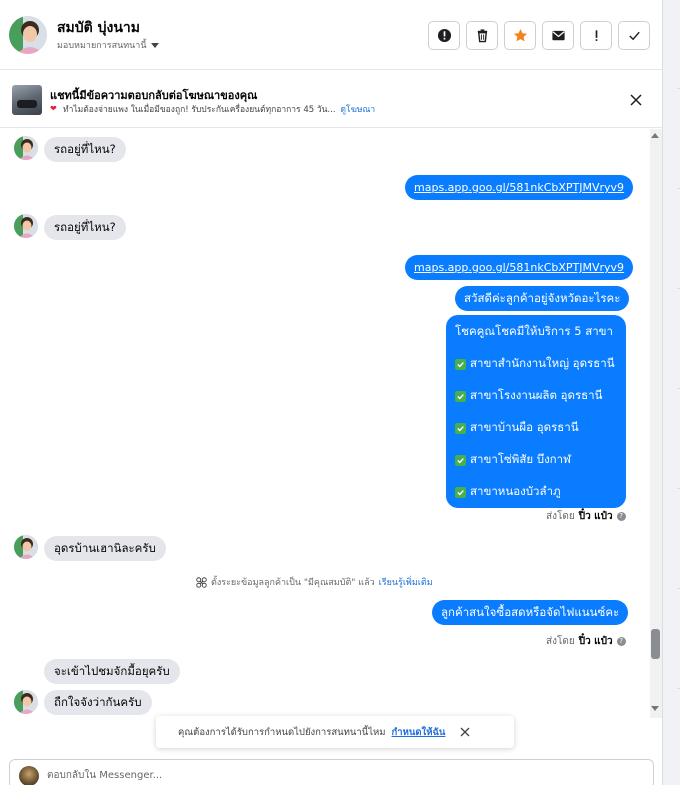 The width and height of the screenshot is (680, 785). I want to click on reply-composer, so click(331, 772).